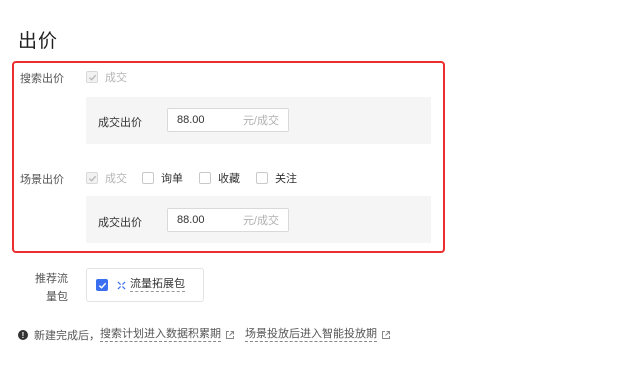 The width and height of the screenshot is (621, 365). I want to click on footer-prefix: 新建完成后，, so click(67, 336).